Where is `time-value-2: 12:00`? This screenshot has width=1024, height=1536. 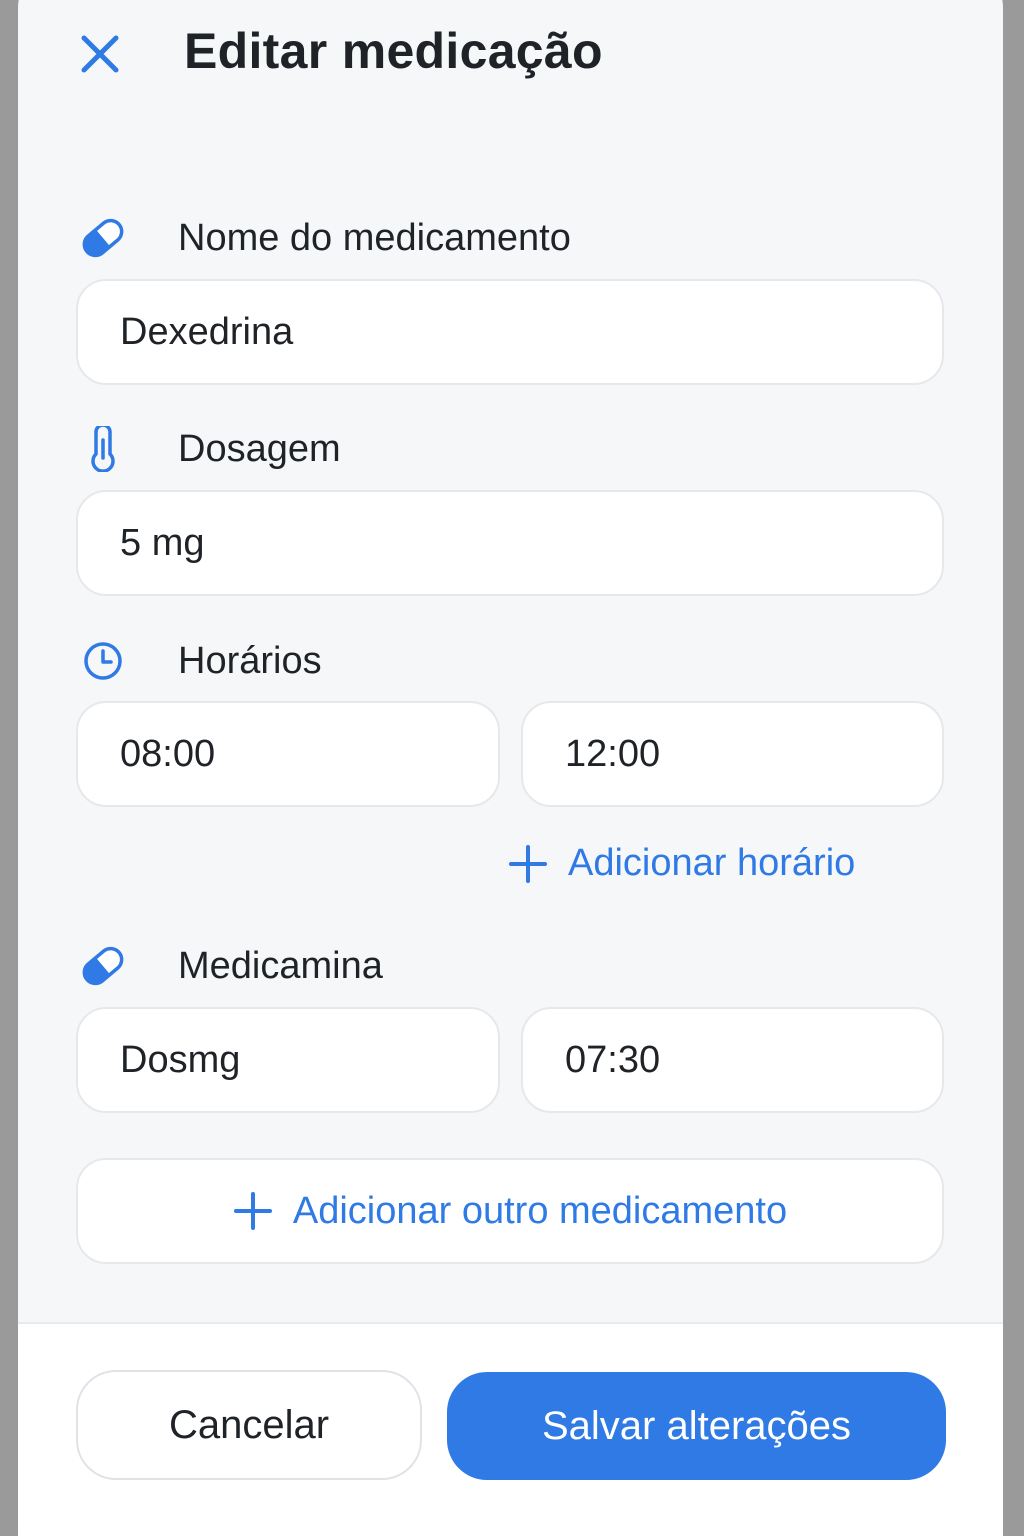 time-value-2: 12:00 is located at coordinates (613, 753).